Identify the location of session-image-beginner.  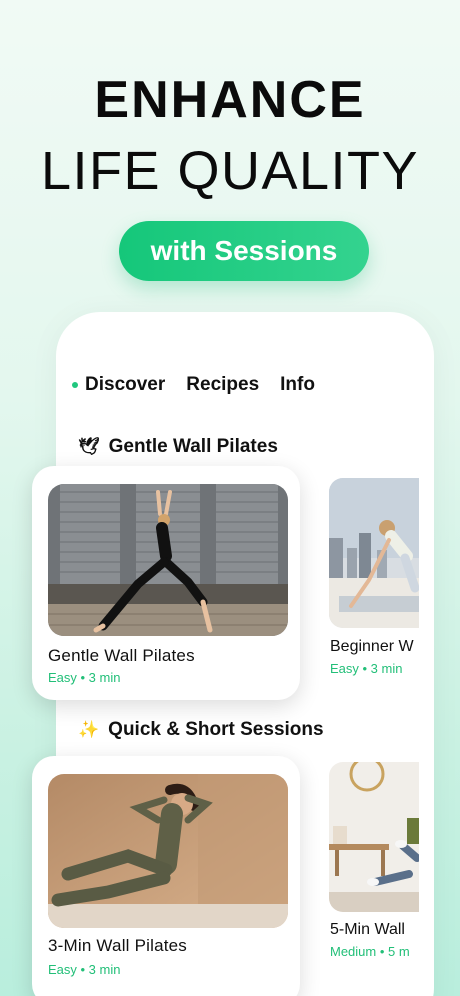
(374, 553).